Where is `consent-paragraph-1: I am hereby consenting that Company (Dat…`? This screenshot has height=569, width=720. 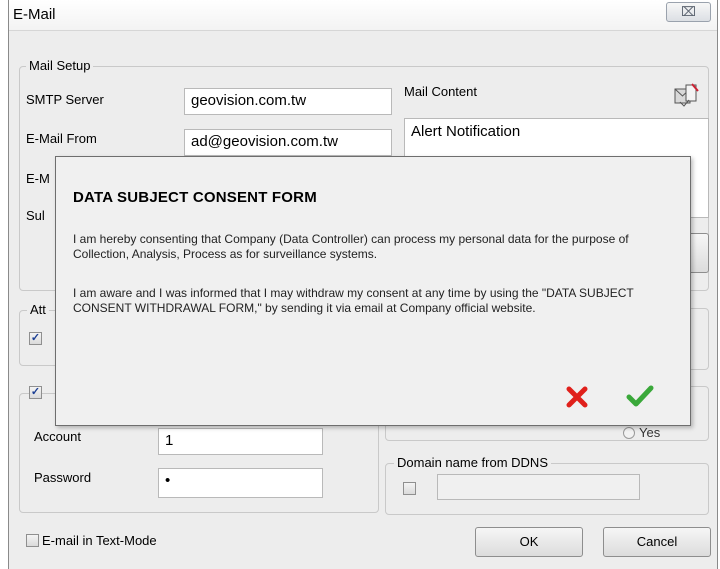 consent-paragraph-1: I am hereby consenting that Company (Dat… is located at coordinates (351, 246).